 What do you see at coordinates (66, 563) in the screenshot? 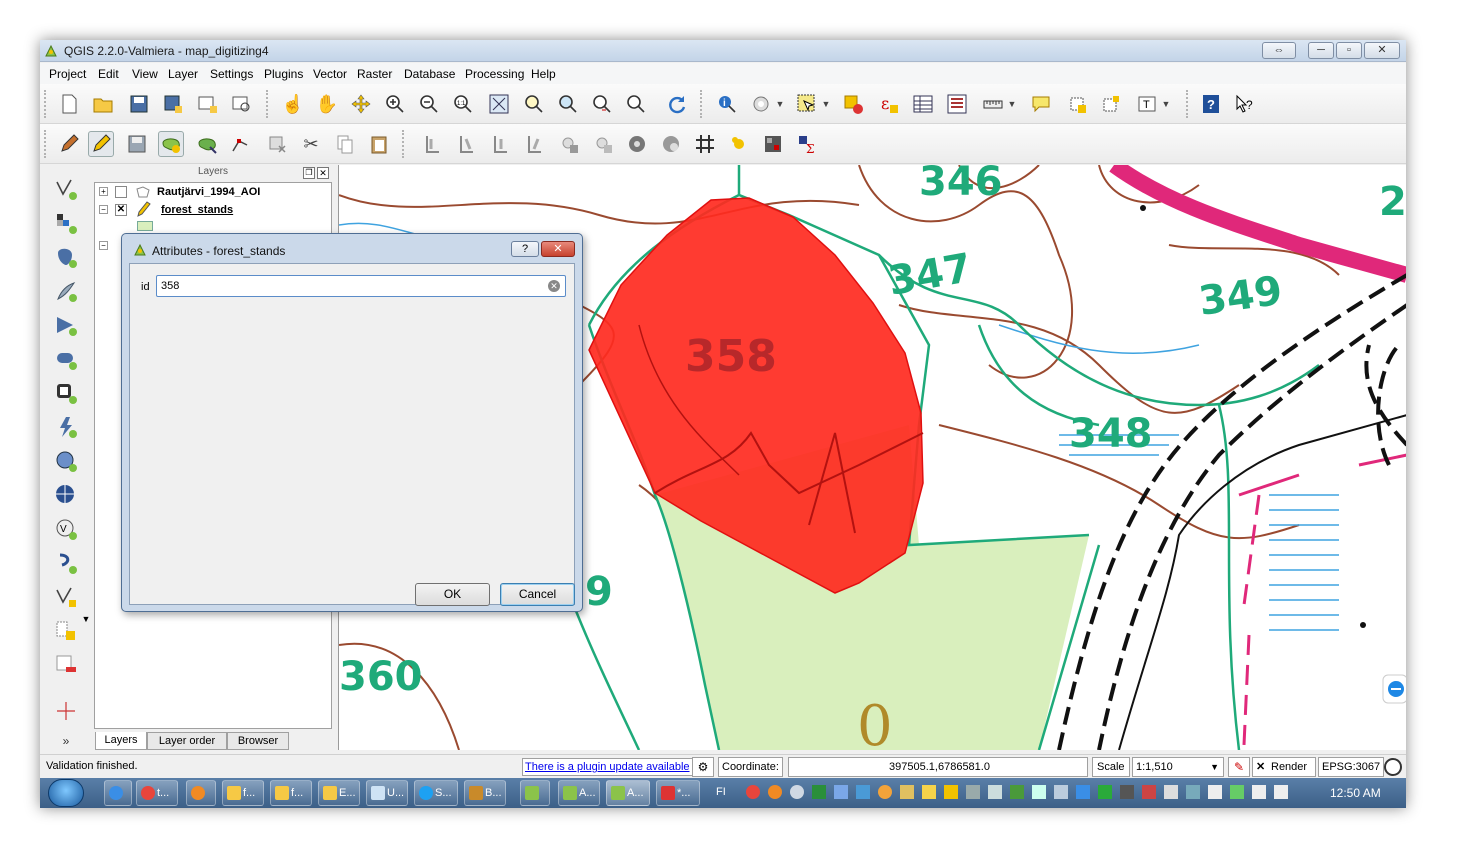
I see `add-gpx-layer-icon` at bounding box center [66, 563].